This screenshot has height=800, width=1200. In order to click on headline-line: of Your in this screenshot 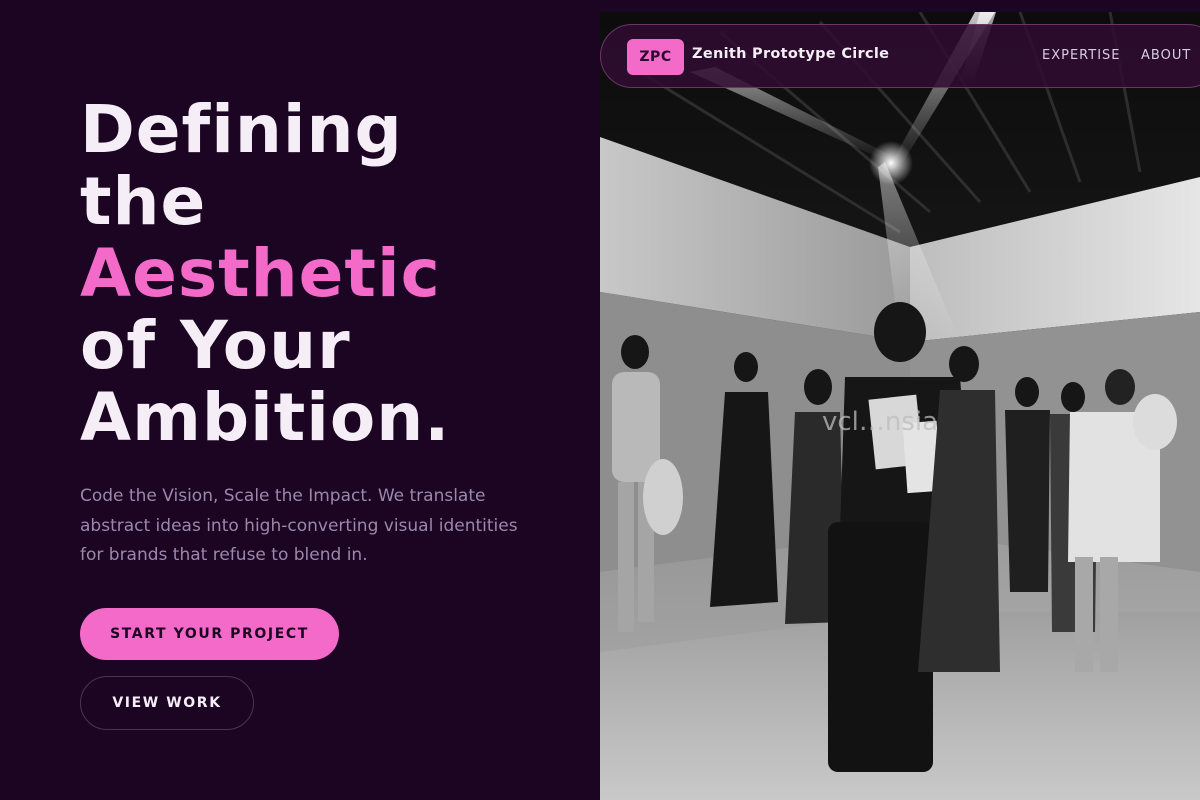, I will do `click(215, 345)`.